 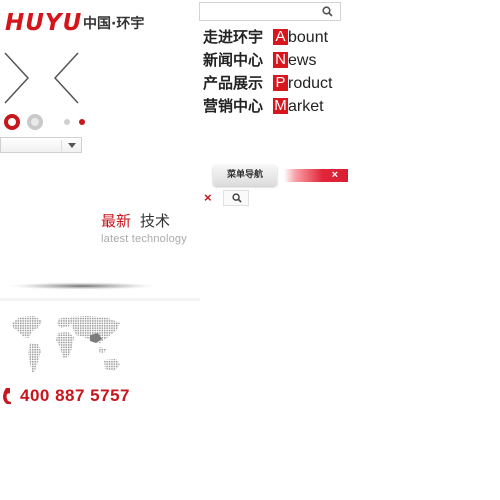 What do you see at coordinates (35, 122) in the screenshot?
I see `carousel-button-inactive` at bounding box center [35, 122].